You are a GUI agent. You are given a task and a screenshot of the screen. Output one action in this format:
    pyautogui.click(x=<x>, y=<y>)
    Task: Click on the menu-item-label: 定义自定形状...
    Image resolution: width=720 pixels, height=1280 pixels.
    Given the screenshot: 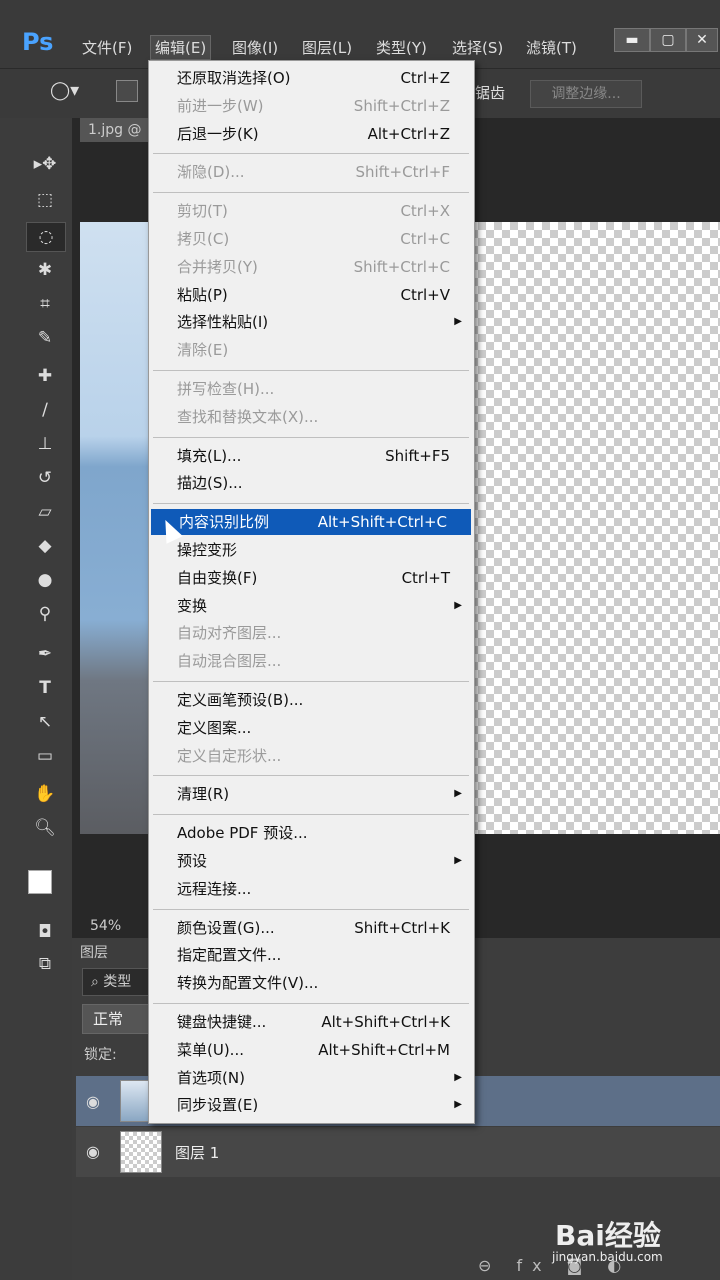 What is the action you would take?
    pyautogui.click(x=229, y=755)
    